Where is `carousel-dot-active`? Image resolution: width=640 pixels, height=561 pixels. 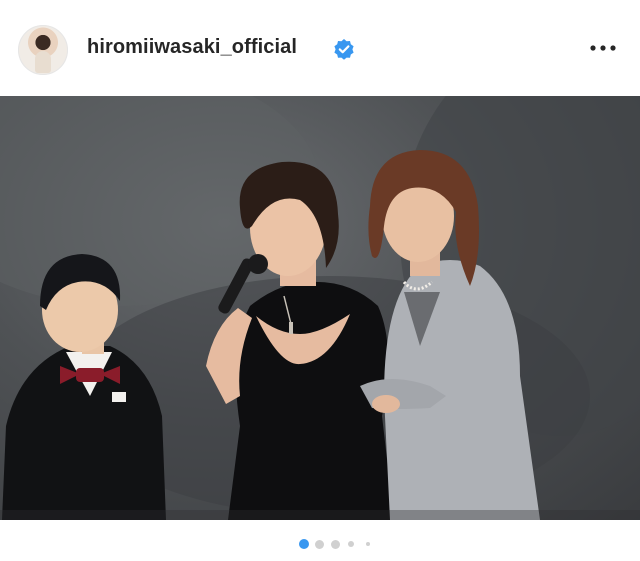
carousel-dot-active is located at coordinates (304, 544).